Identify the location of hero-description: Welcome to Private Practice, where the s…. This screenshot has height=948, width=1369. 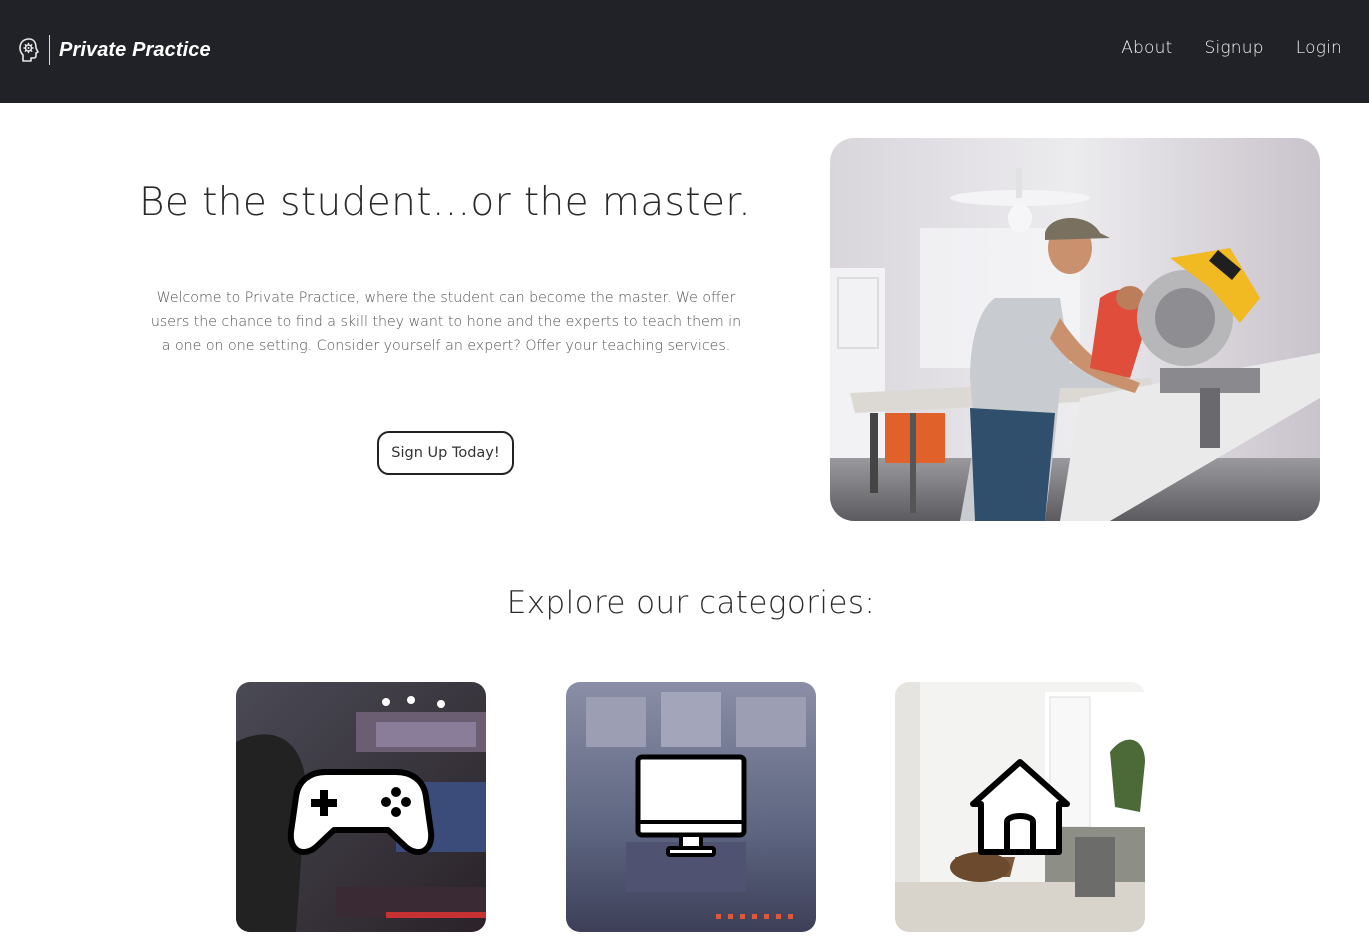
(446, 322).